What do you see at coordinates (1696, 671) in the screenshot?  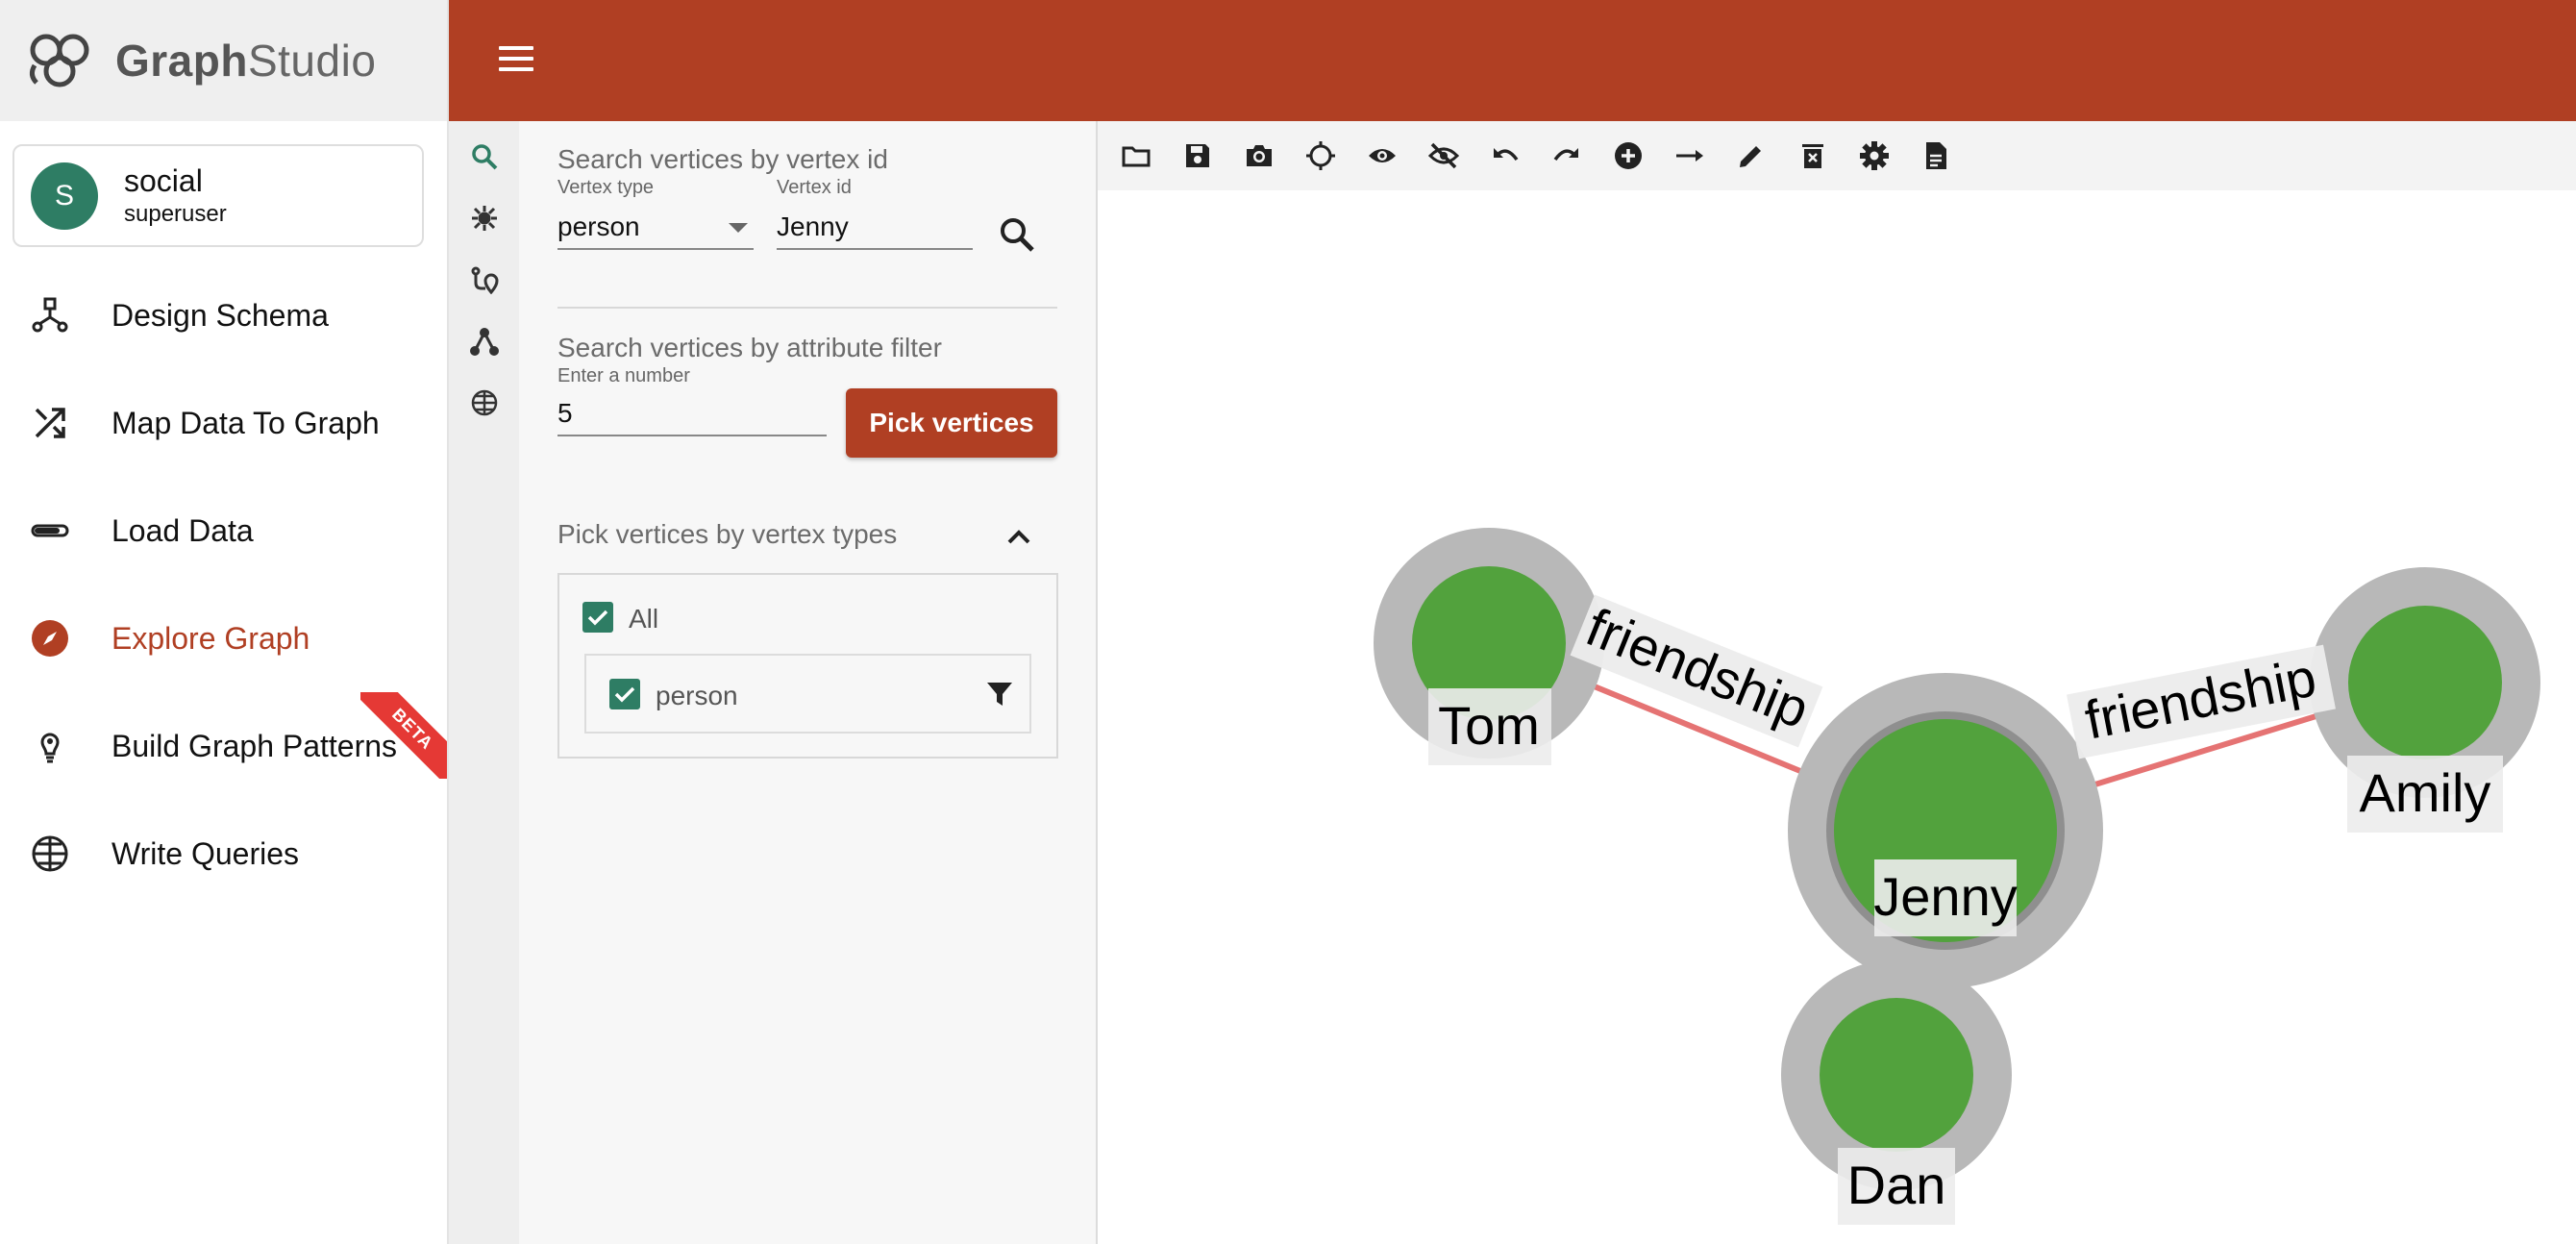 I see `edge-label-tom-jenny: friendship` at bounding box center [1696, 671].